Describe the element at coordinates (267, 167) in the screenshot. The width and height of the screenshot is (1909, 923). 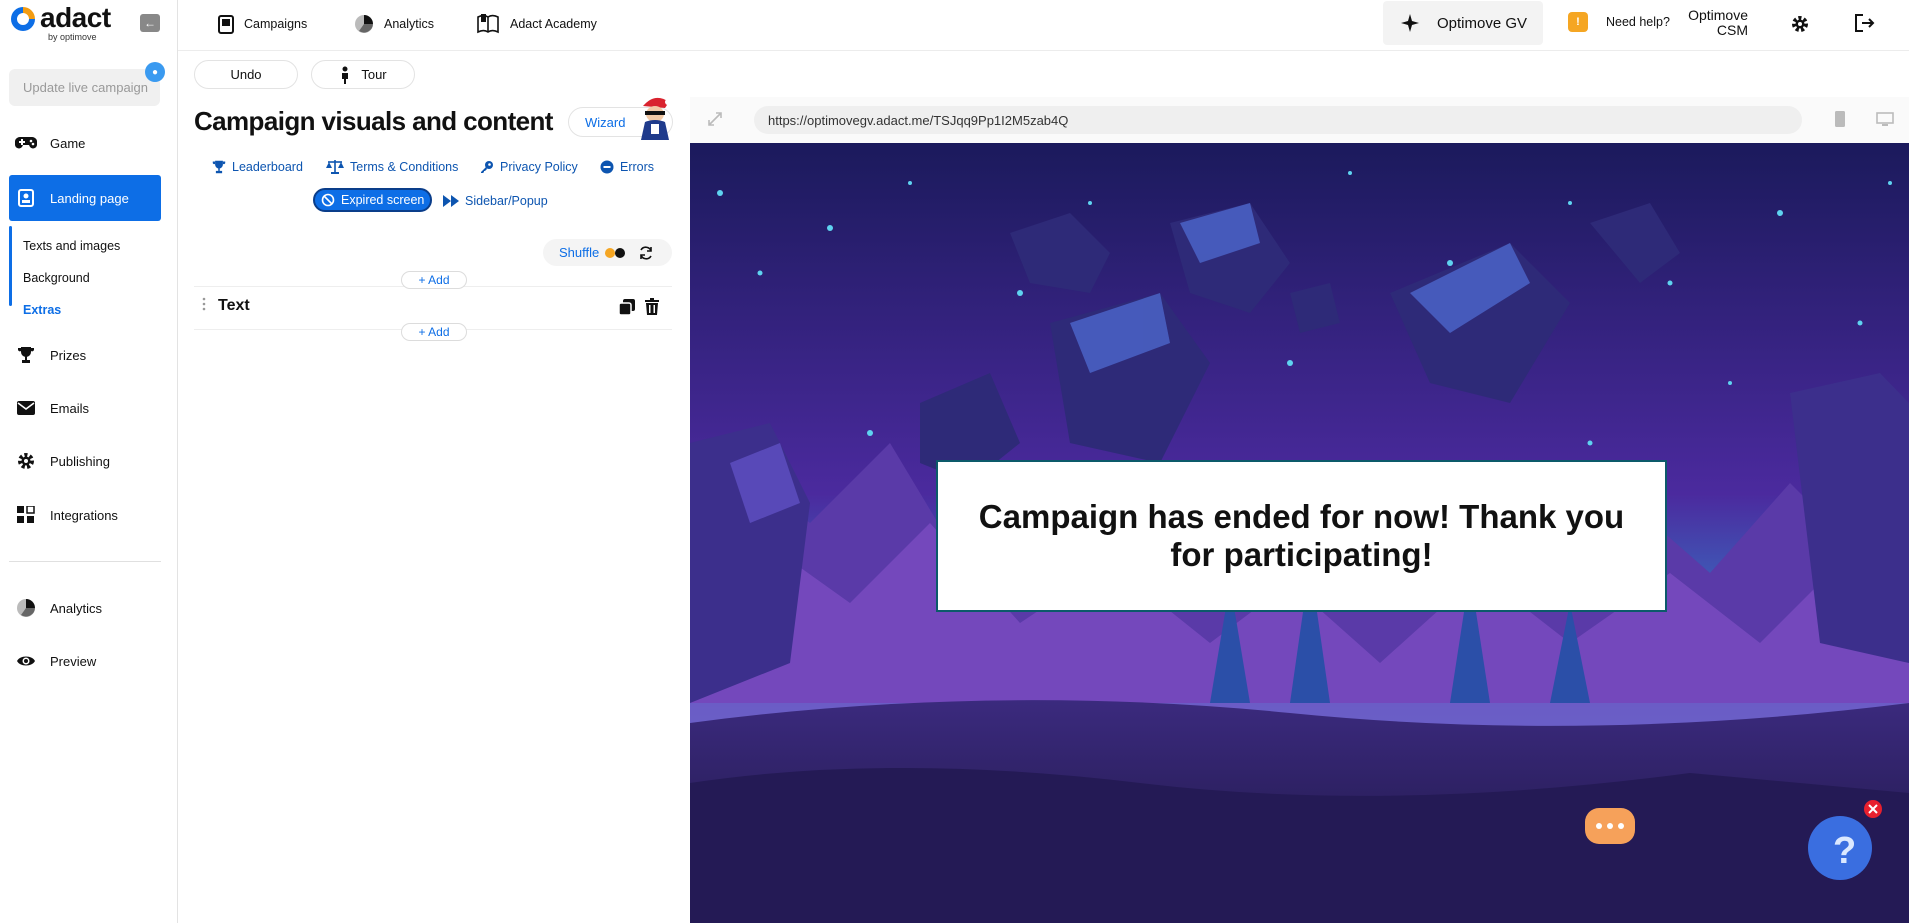
I see `tab-label: Leaderboard` at that location.